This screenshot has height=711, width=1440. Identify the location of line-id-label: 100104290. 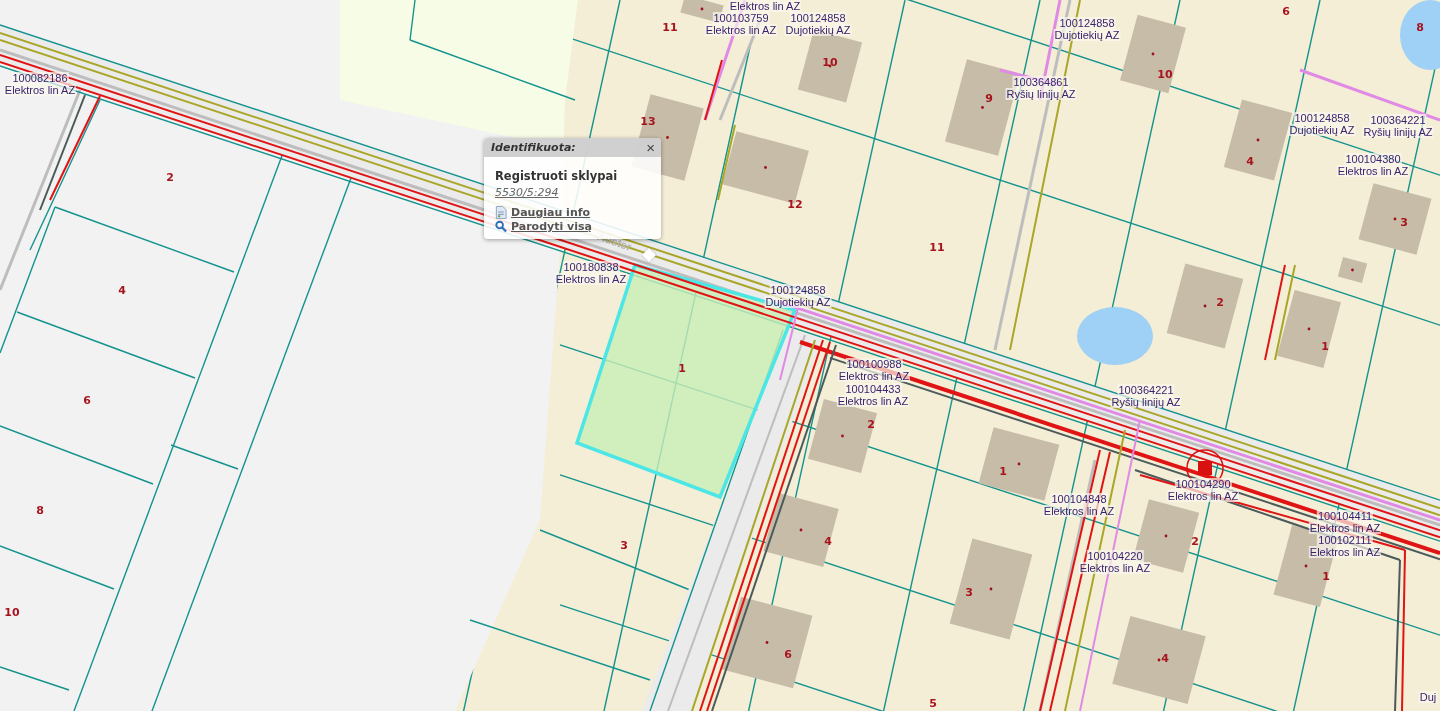
(1203, 484).